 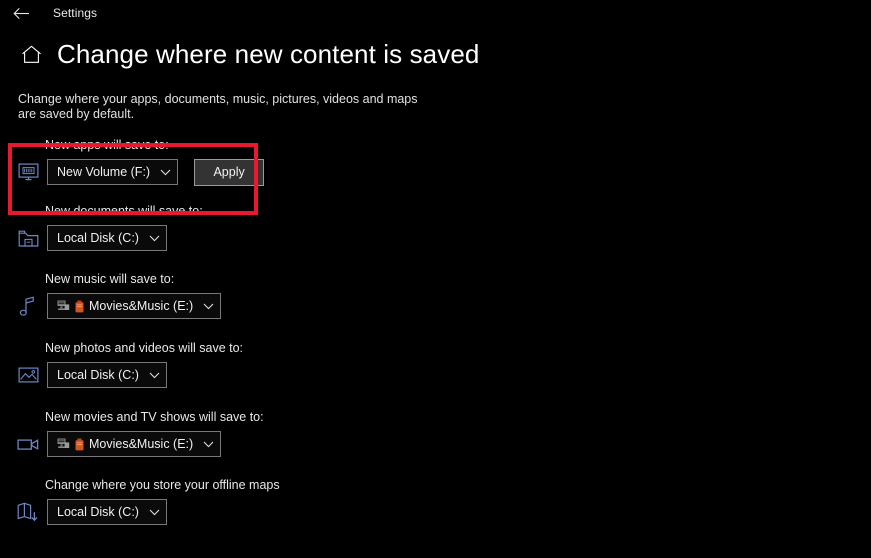 I want to click on setting-row-music: Movies&Music (E:), so click(x=442, y=306).